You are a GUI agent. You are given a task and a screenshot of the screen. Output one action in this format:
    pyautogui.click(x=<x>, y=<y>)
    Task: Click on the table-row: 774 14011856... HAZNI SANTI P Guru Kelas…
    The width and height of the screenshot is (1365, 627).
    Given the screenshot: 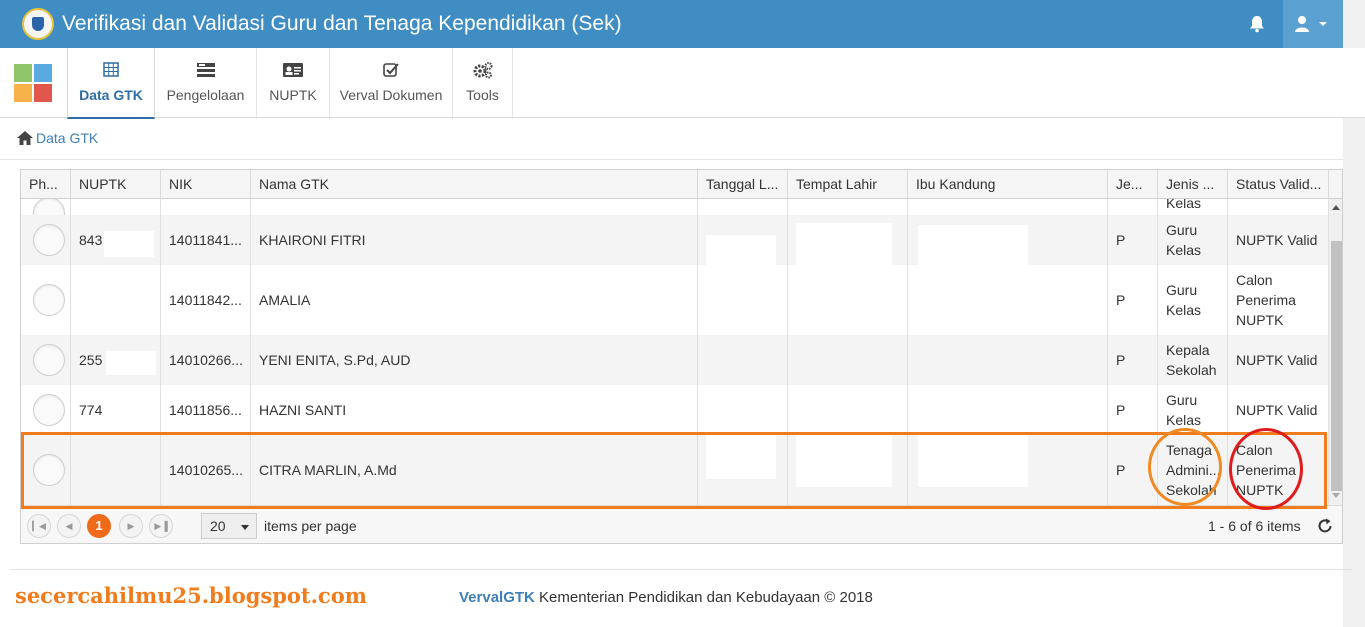 What is the action you would take?
    pyautogui.click(x=675, y=410)
    